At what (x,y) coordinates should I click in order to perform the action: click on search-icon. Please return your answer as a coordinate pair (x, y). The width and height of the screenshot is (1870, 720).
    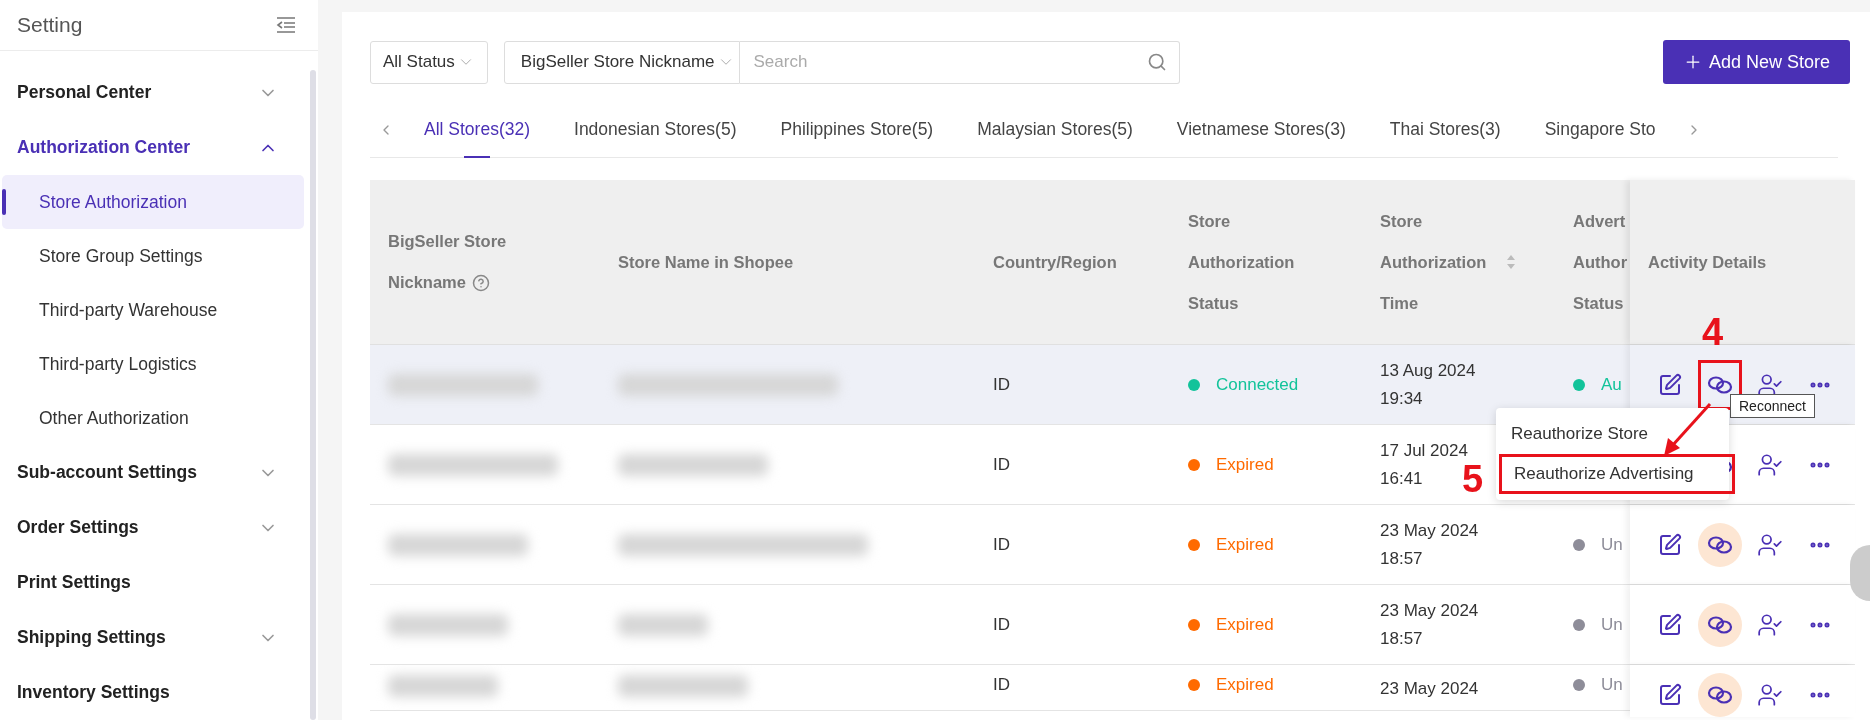
    Looking at the image, I should click on (1156, 62).